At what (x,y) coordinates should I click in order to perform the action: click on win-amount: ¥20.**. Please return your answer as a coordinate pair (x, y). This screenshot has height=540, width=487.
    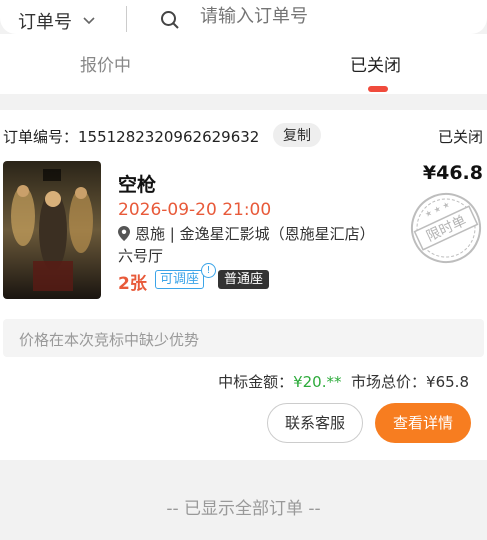
    Looking at the image, I should click on (317, 382).